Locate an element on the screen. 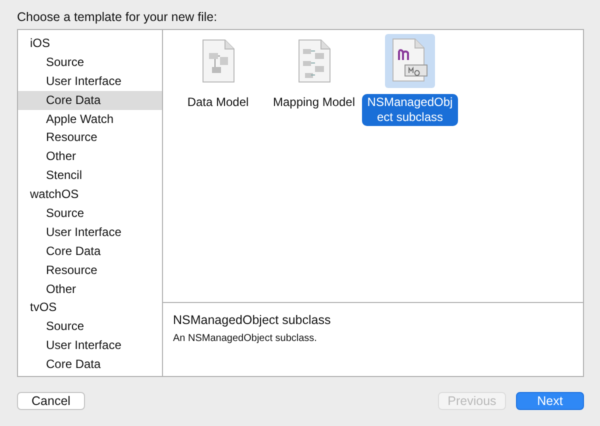 This screenshot has height=426, width=600. template-label: NSManagedObject subclass is located at coordinates (410, 110).